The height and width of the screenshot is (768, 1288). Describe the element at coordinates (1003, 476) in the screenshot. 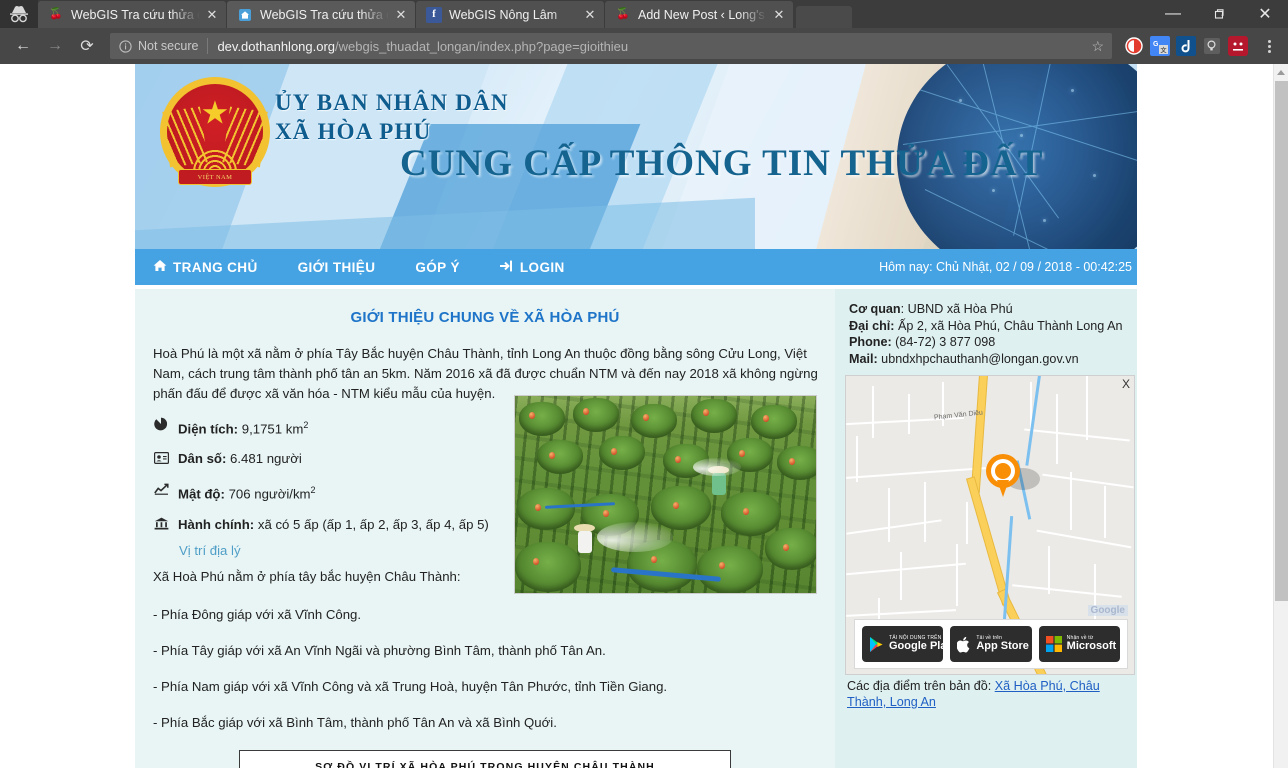

I see `map-pin-marker` at that location.